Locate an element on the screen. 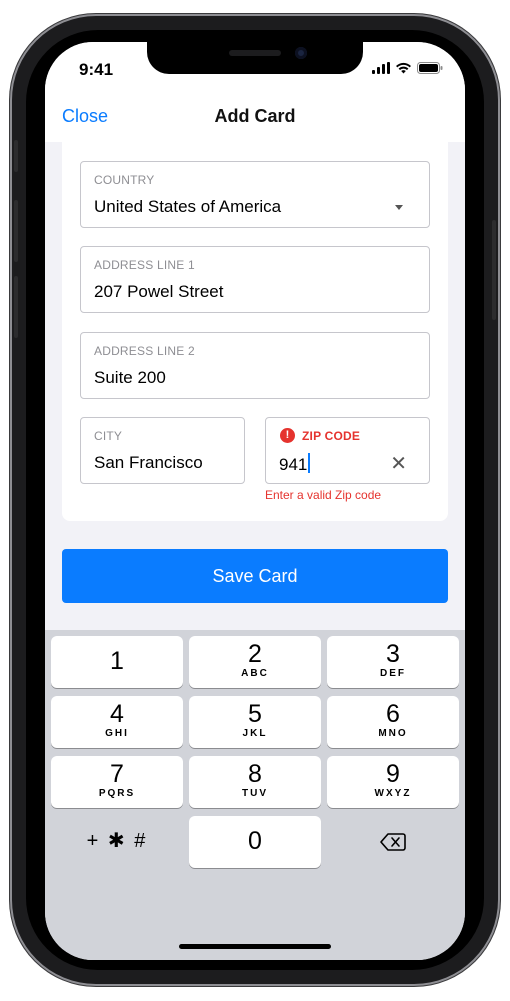 This screenshot has width=510, height=1001. key-delete is located at coordinates (393, 842).